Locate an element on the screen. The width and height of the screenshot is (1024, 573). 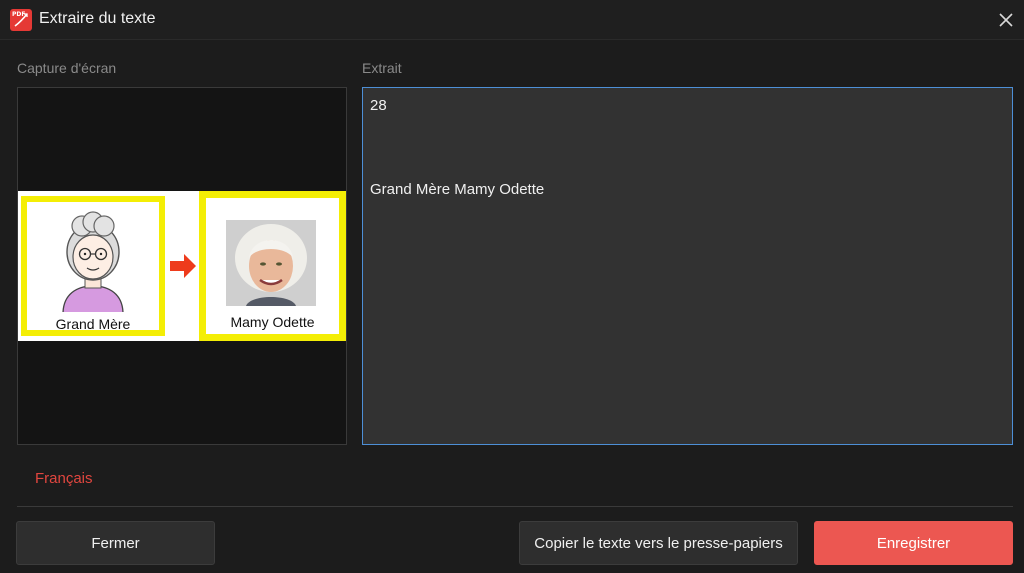
mamy-odette-card: Mamy Odette is located at coordinates (272, 266).